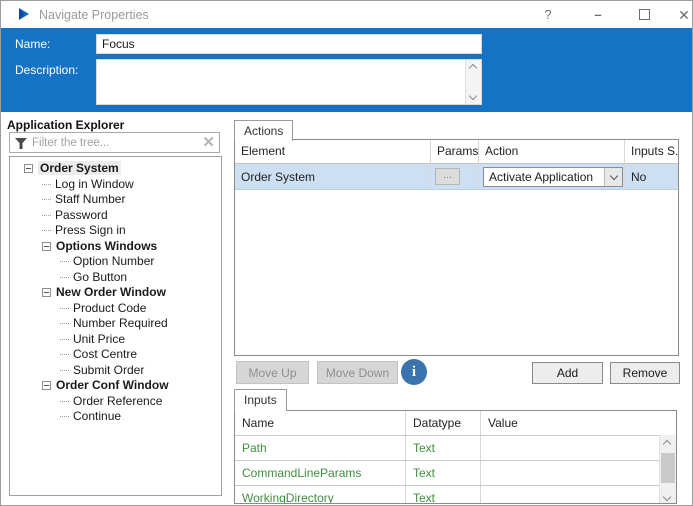 This screenshot has width=693, height=506. I want to click on filter-funnel-icon, so click(21, 146).